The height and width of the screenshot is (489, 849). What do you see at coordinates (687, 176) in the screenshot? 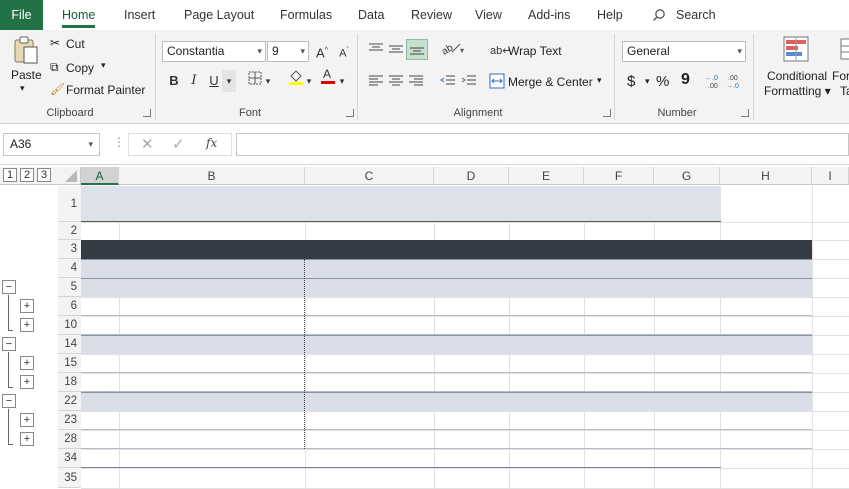
I see `column-header-g: G` at bounding box center [687, 176].